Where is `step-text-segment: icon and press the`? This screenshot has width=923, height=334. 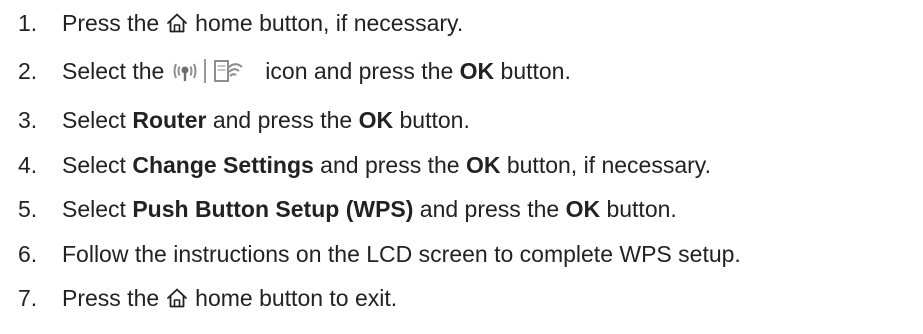
step-text-segment: icon and press the is located at coordinates (362, 70).